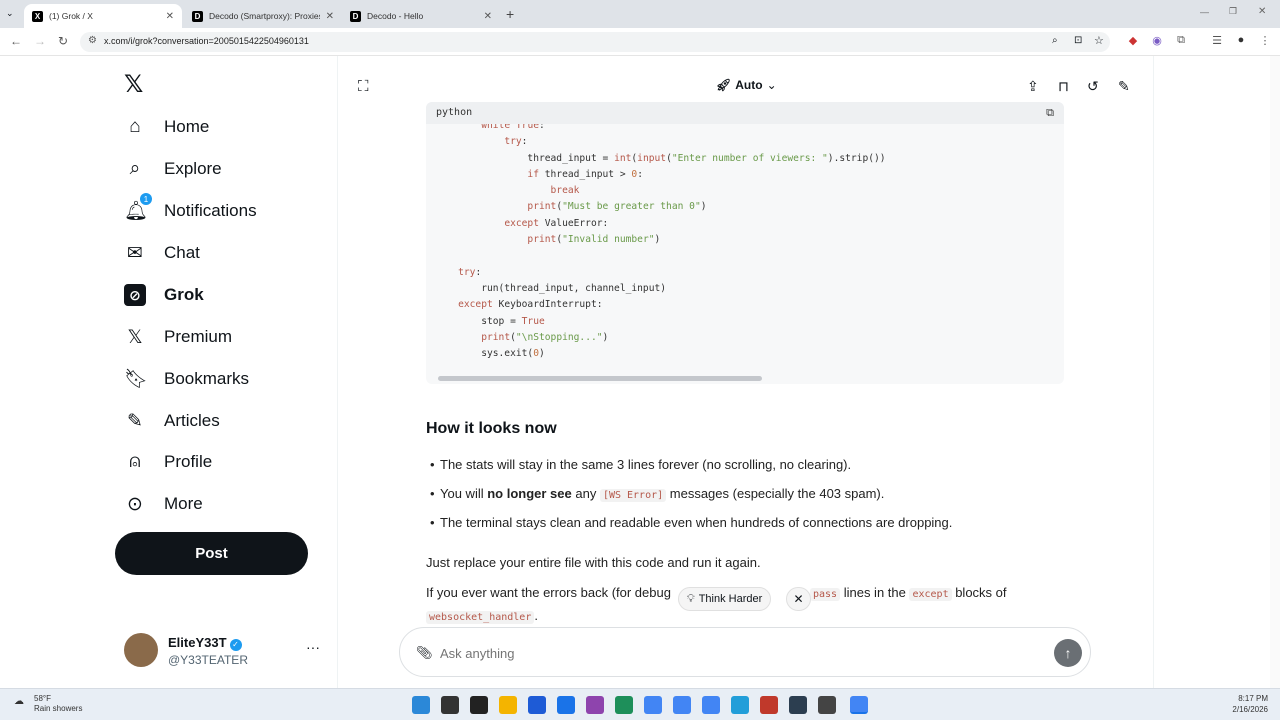 Image resolution: width=1280 pixels, height=720 pixels. I want to click on reload-icon: ↻, so click(63, 41).